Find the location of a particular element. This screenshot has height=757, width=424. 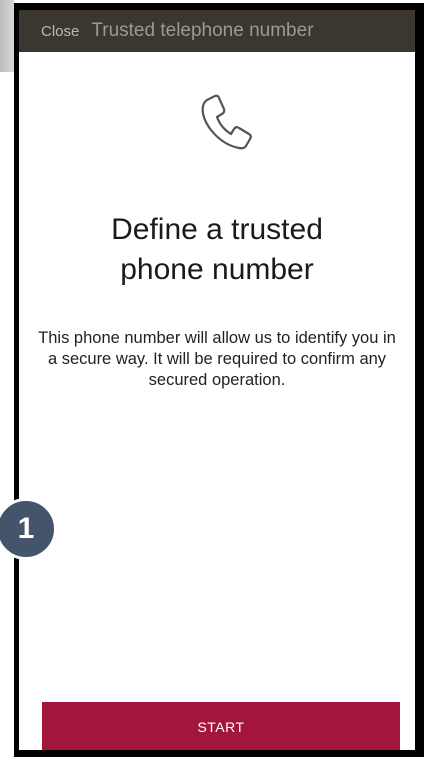

top-bar: Close Trusted telephone number is located at coordinates (217, 31).